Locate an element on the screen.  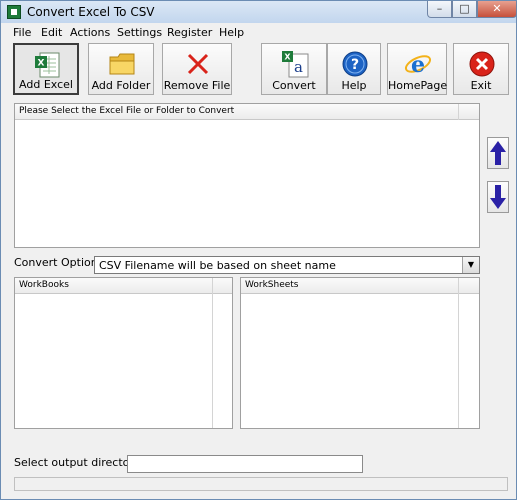
maximize-button: □ is located at coordinates (464, 9).